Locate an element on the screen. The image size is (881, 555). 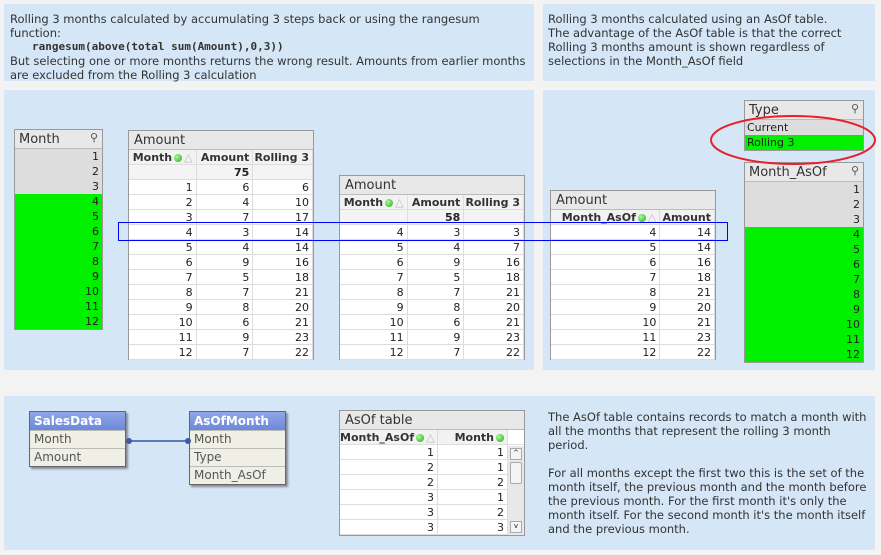
table-row: 11 23 is located at coordinates (633, 337).